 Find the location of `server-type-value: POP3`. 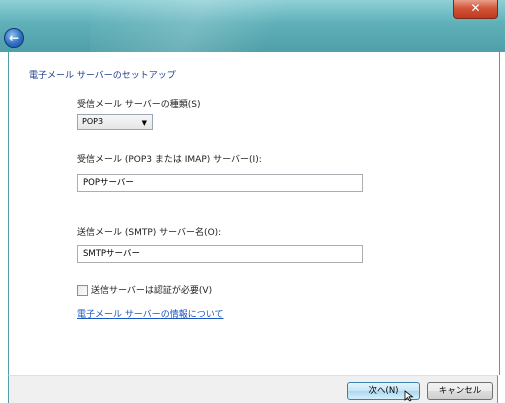

server-type-value: POP3 is located at coordinates (93, 121).